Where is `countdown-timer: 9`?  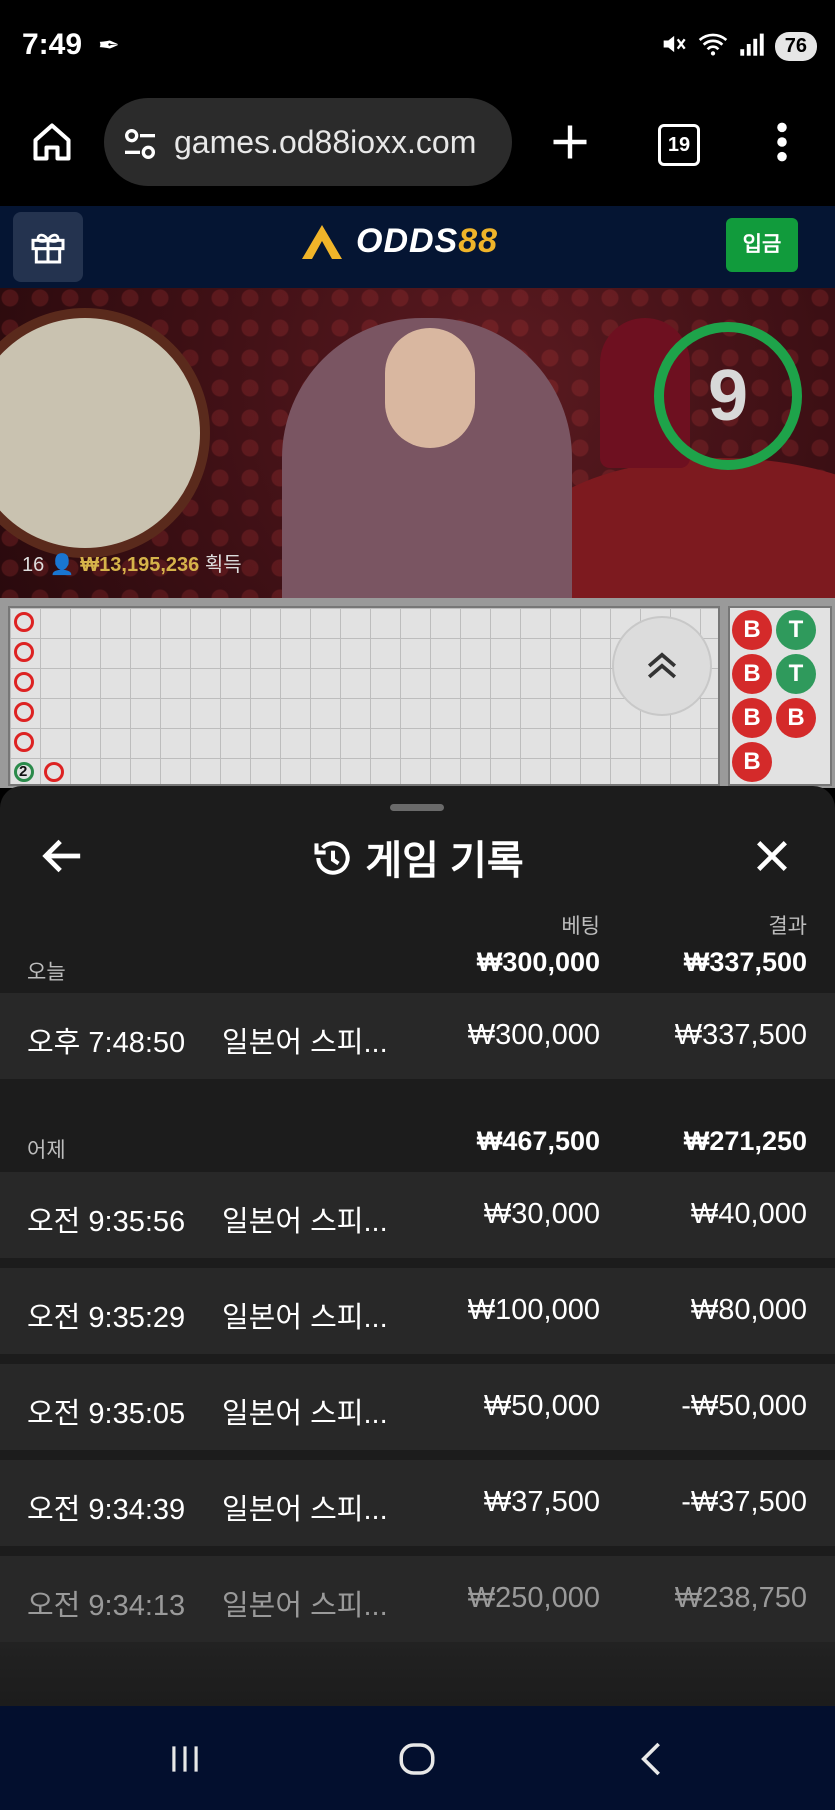
countdown-timer: 9 is located at coordinates (728, 396).